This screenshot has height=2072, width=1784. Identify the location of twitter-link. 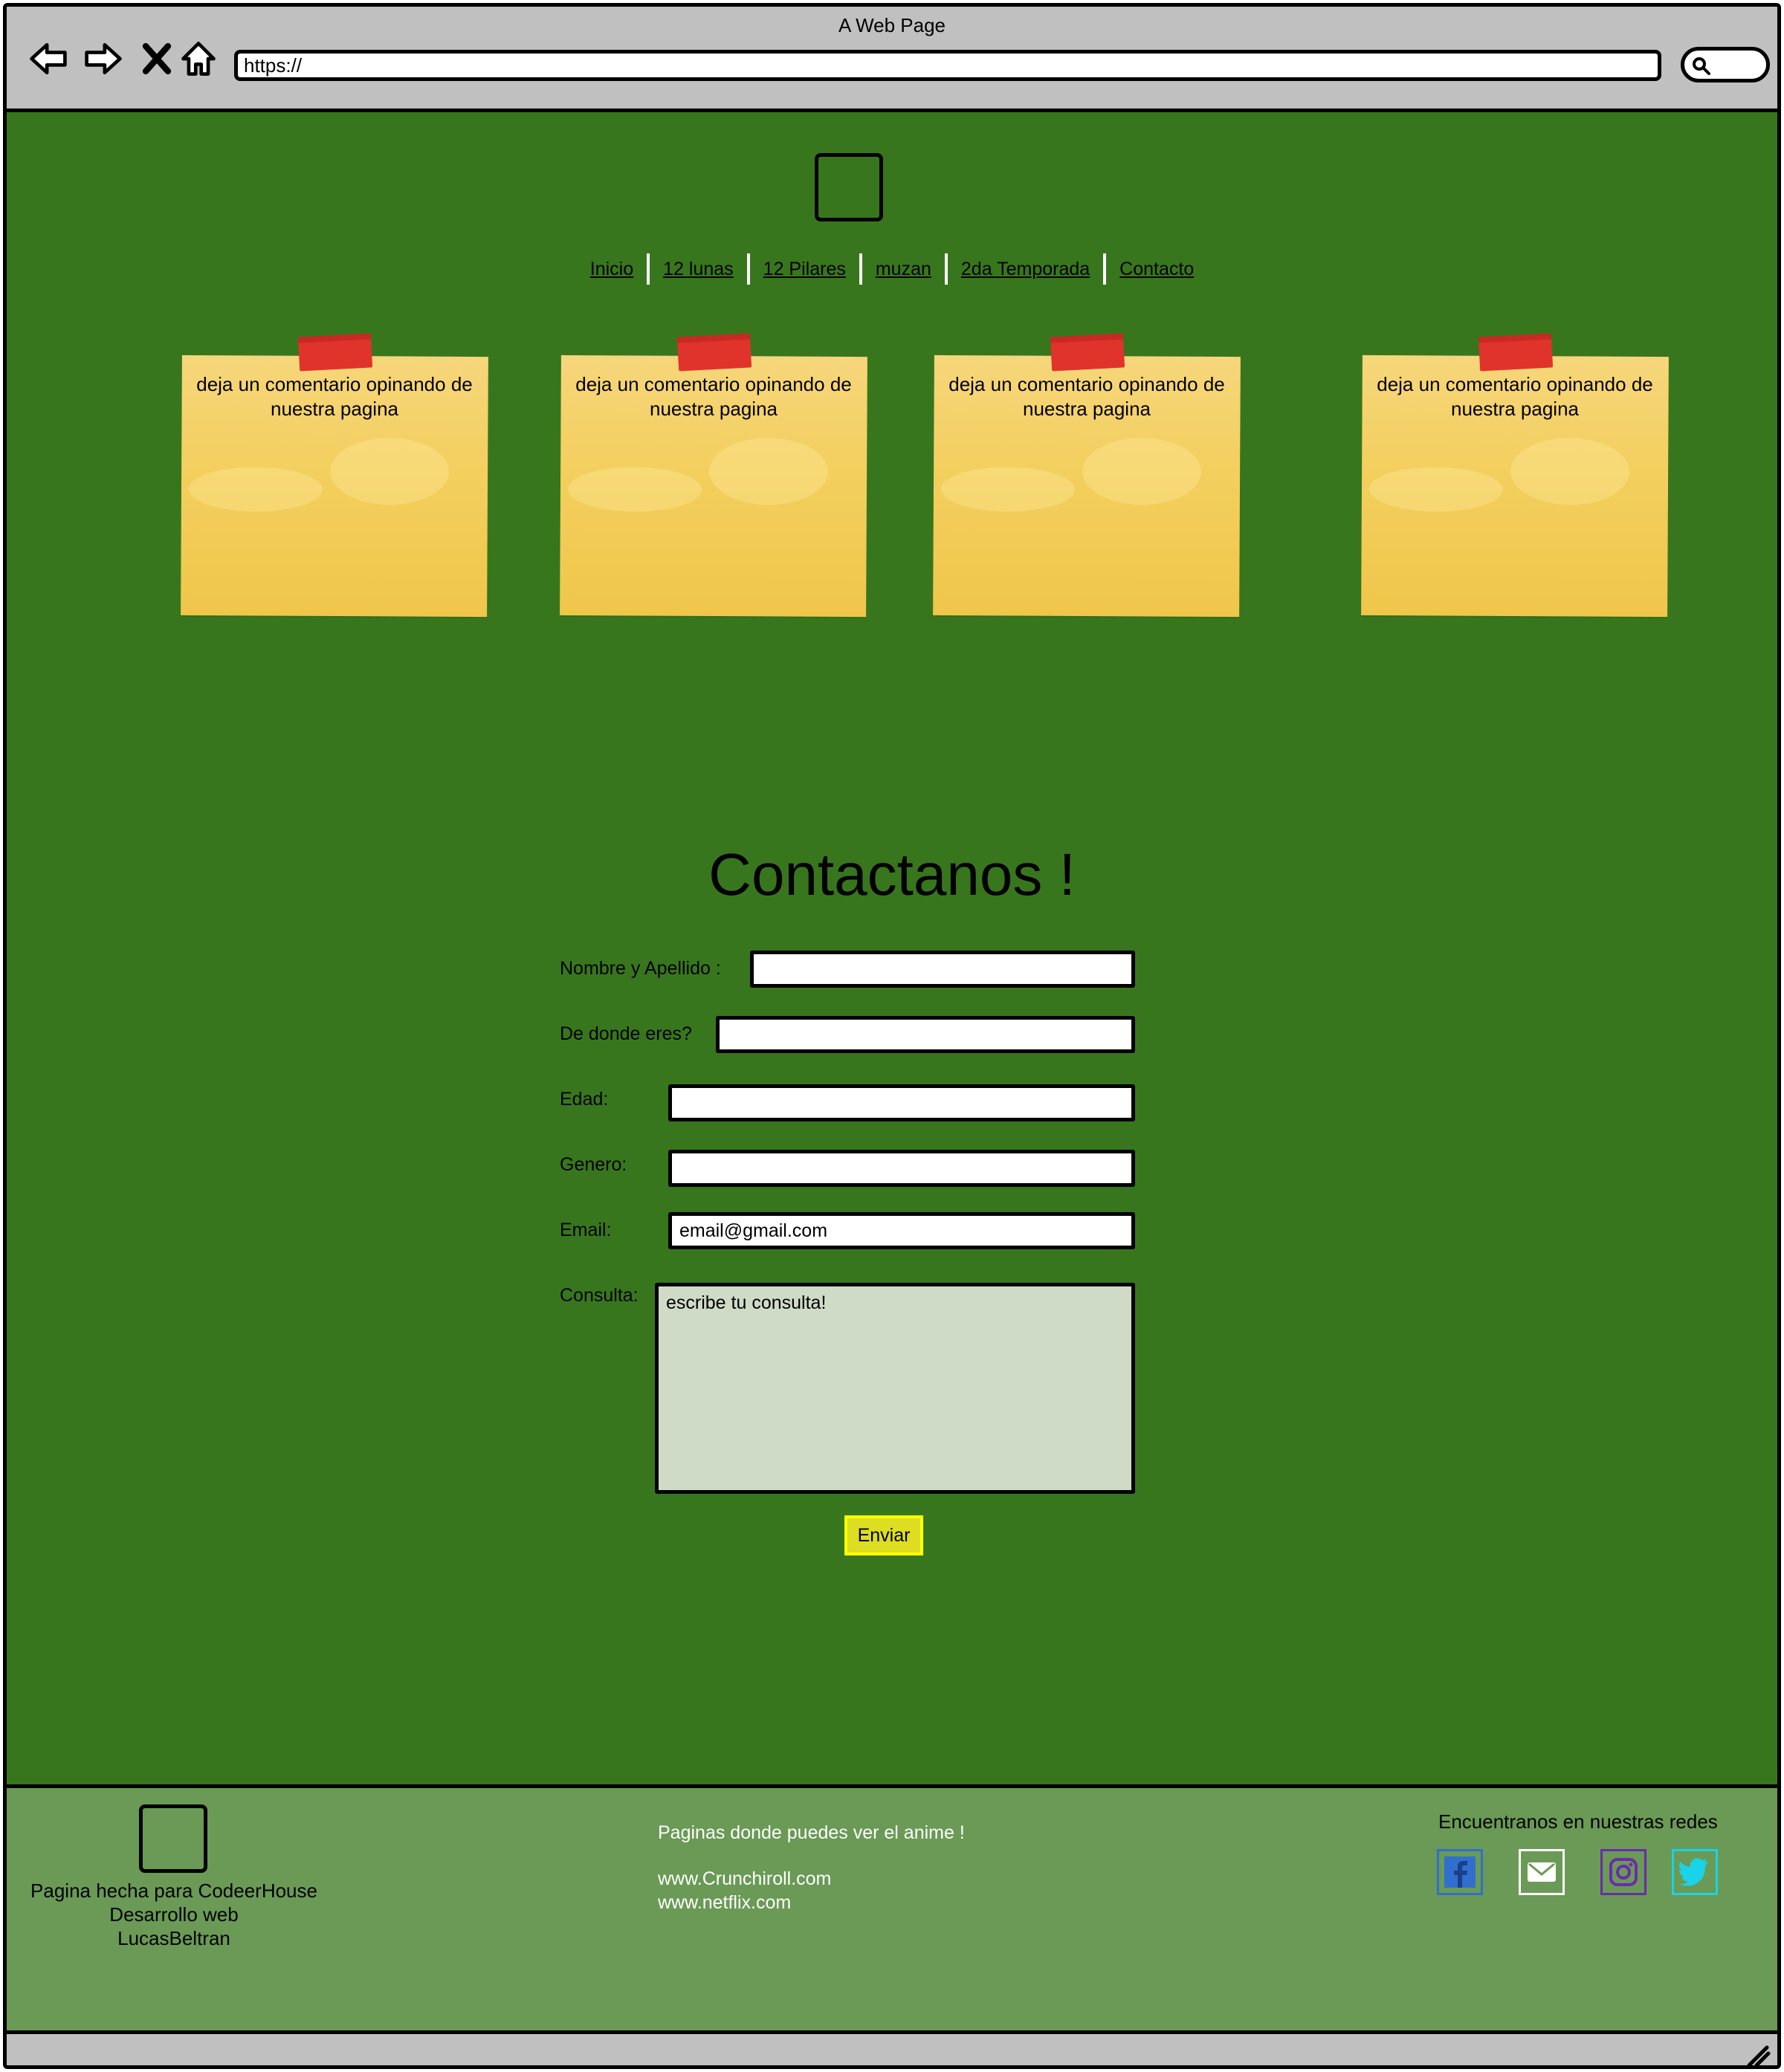
(1695, 1872).